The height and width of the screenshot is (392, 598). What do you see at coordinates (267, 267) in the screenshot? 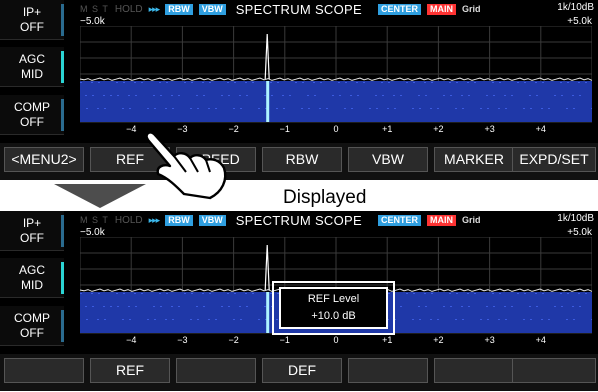
I see `signal-peak` at bounding box center [267, 267].